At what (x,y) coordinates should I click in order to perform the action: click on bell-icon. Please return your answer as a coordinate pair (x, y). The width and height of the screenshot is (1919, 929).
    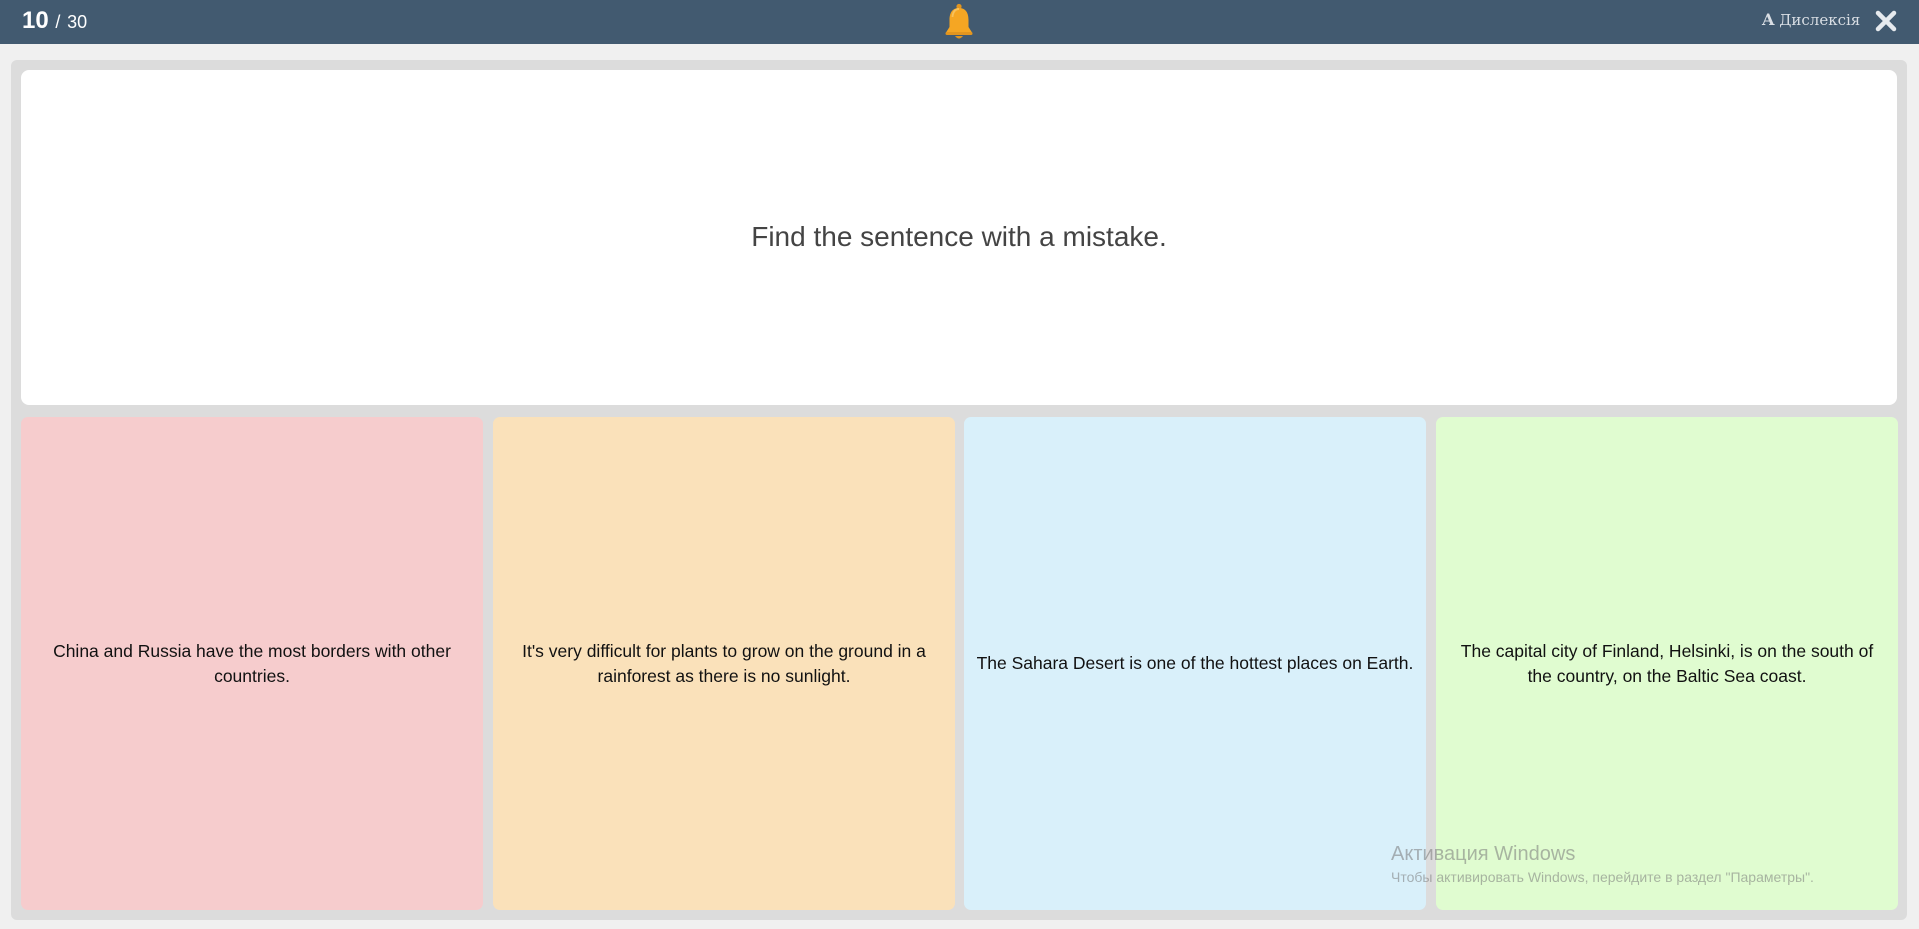
    Looking at the image, I should click on (959, 22).